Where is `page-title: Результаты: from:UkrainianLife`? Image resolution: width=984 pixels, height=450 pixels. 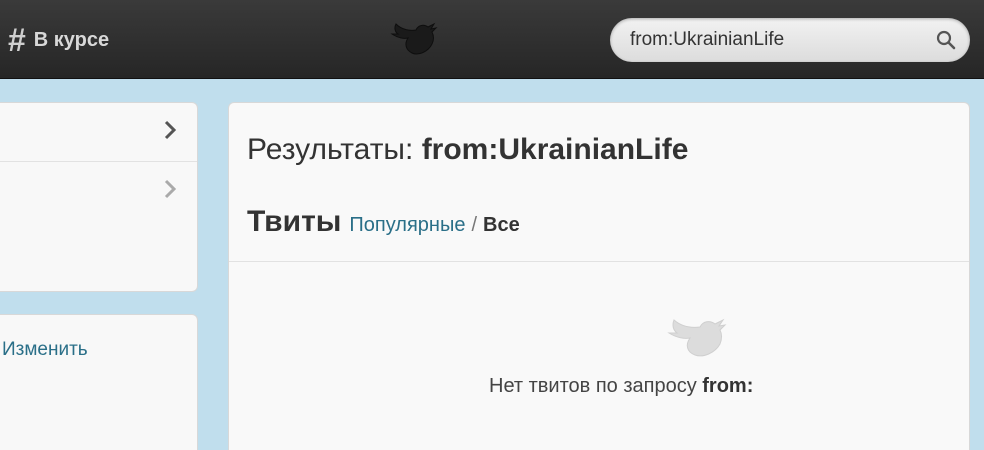 page-title: Результаты: from:UkrainianLife is located at coordinates (467, 150).